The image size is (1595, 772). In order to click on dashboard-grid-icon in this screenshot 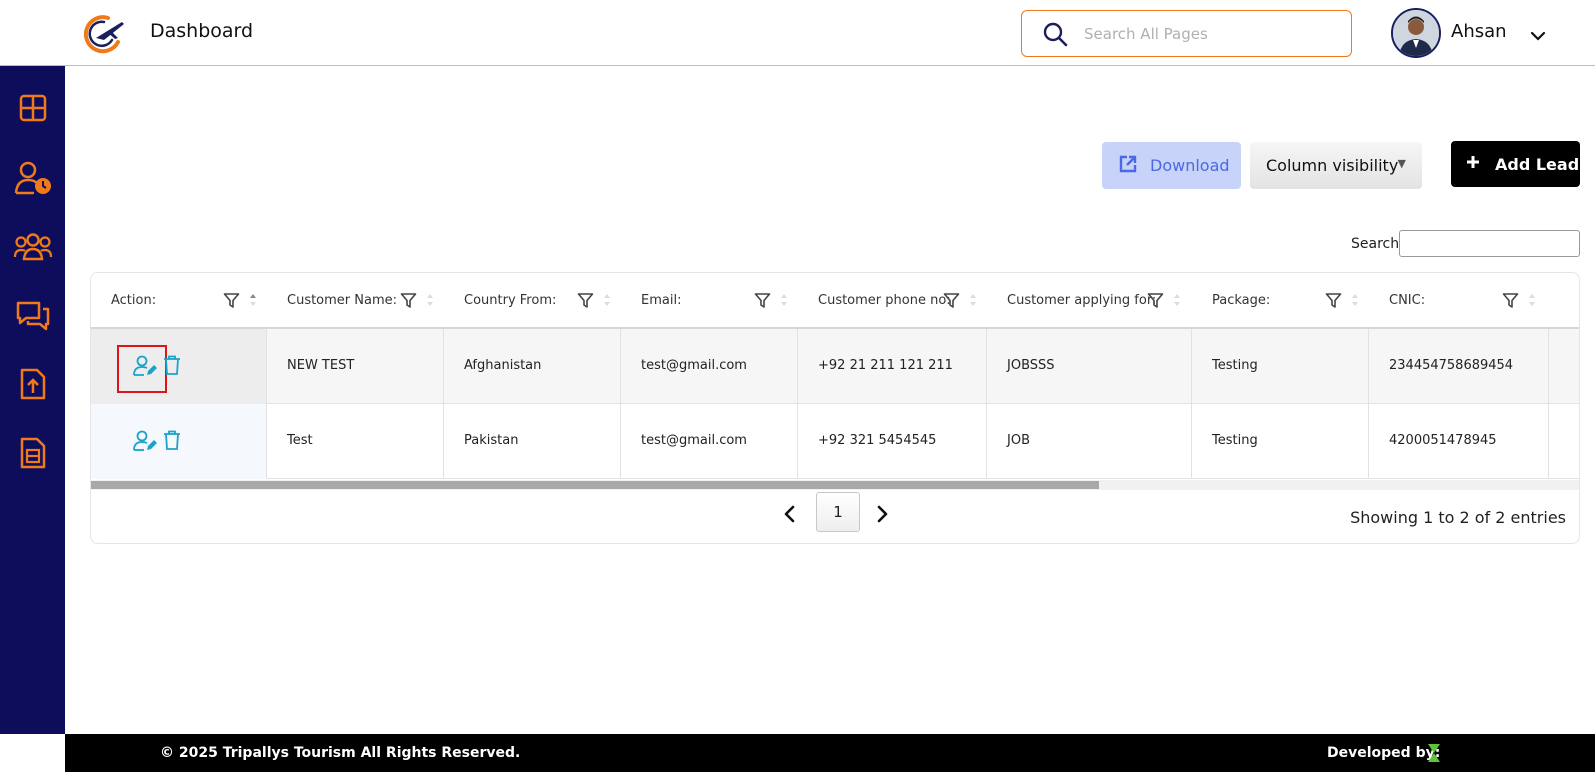, I will do `click(33, 110)`.